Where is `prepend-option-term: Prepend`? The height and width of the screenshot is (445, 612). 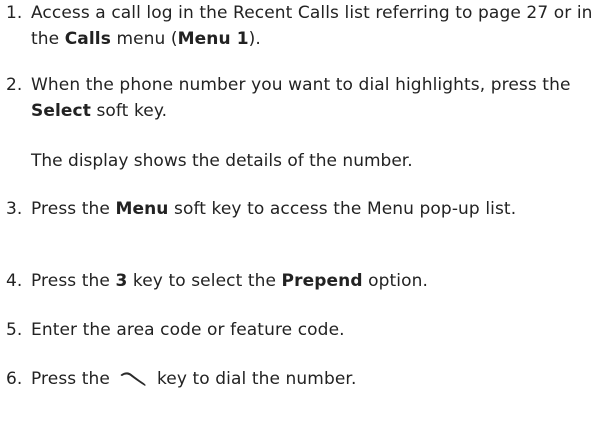
prepend-option-term: Prepend is located at coordinates (322, 281).